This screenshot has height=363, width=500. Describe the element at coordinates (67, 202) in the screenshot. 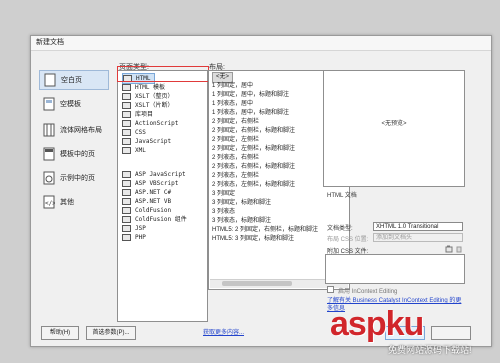

I see `category-label: 其他` at that location.